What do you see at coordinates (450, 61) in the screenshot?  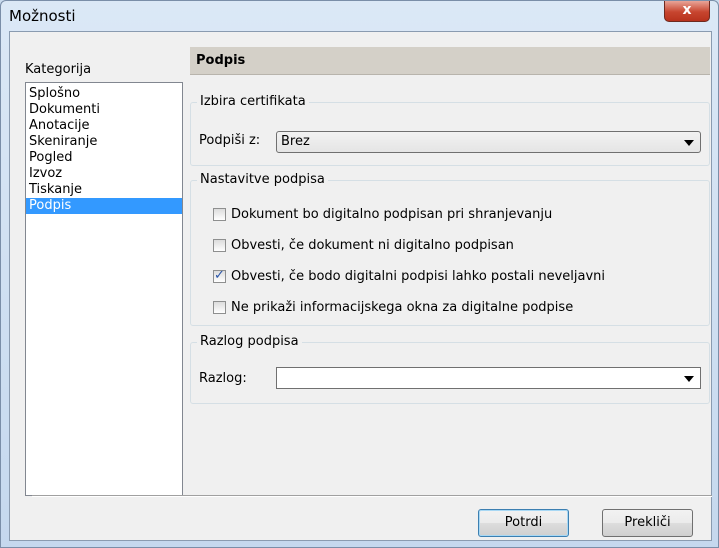 I see `panel-title: Podpis` at bounding box center [450, 61].